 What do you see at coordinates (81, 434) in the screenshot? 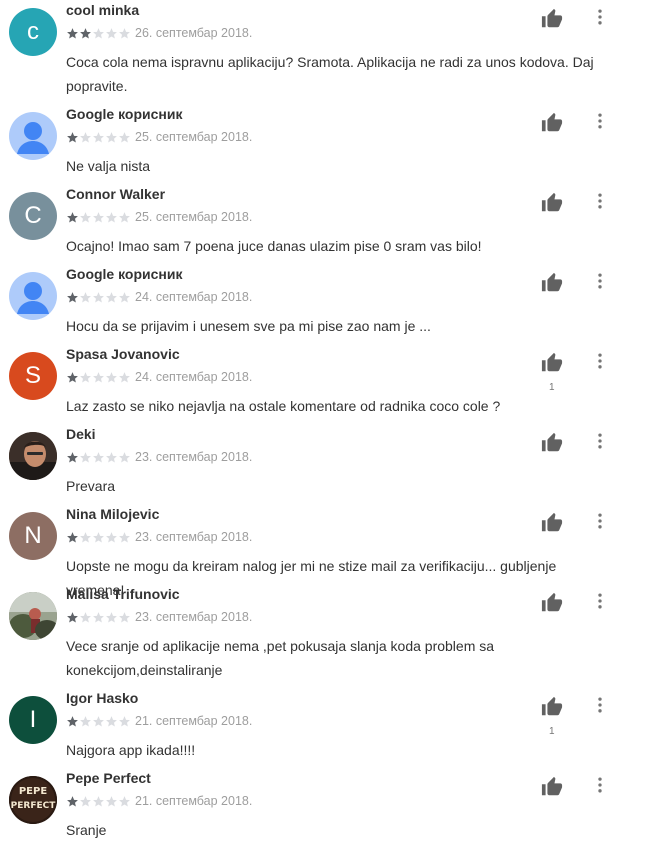
I see `author-name: Deki` at bounding box center [81, 434].